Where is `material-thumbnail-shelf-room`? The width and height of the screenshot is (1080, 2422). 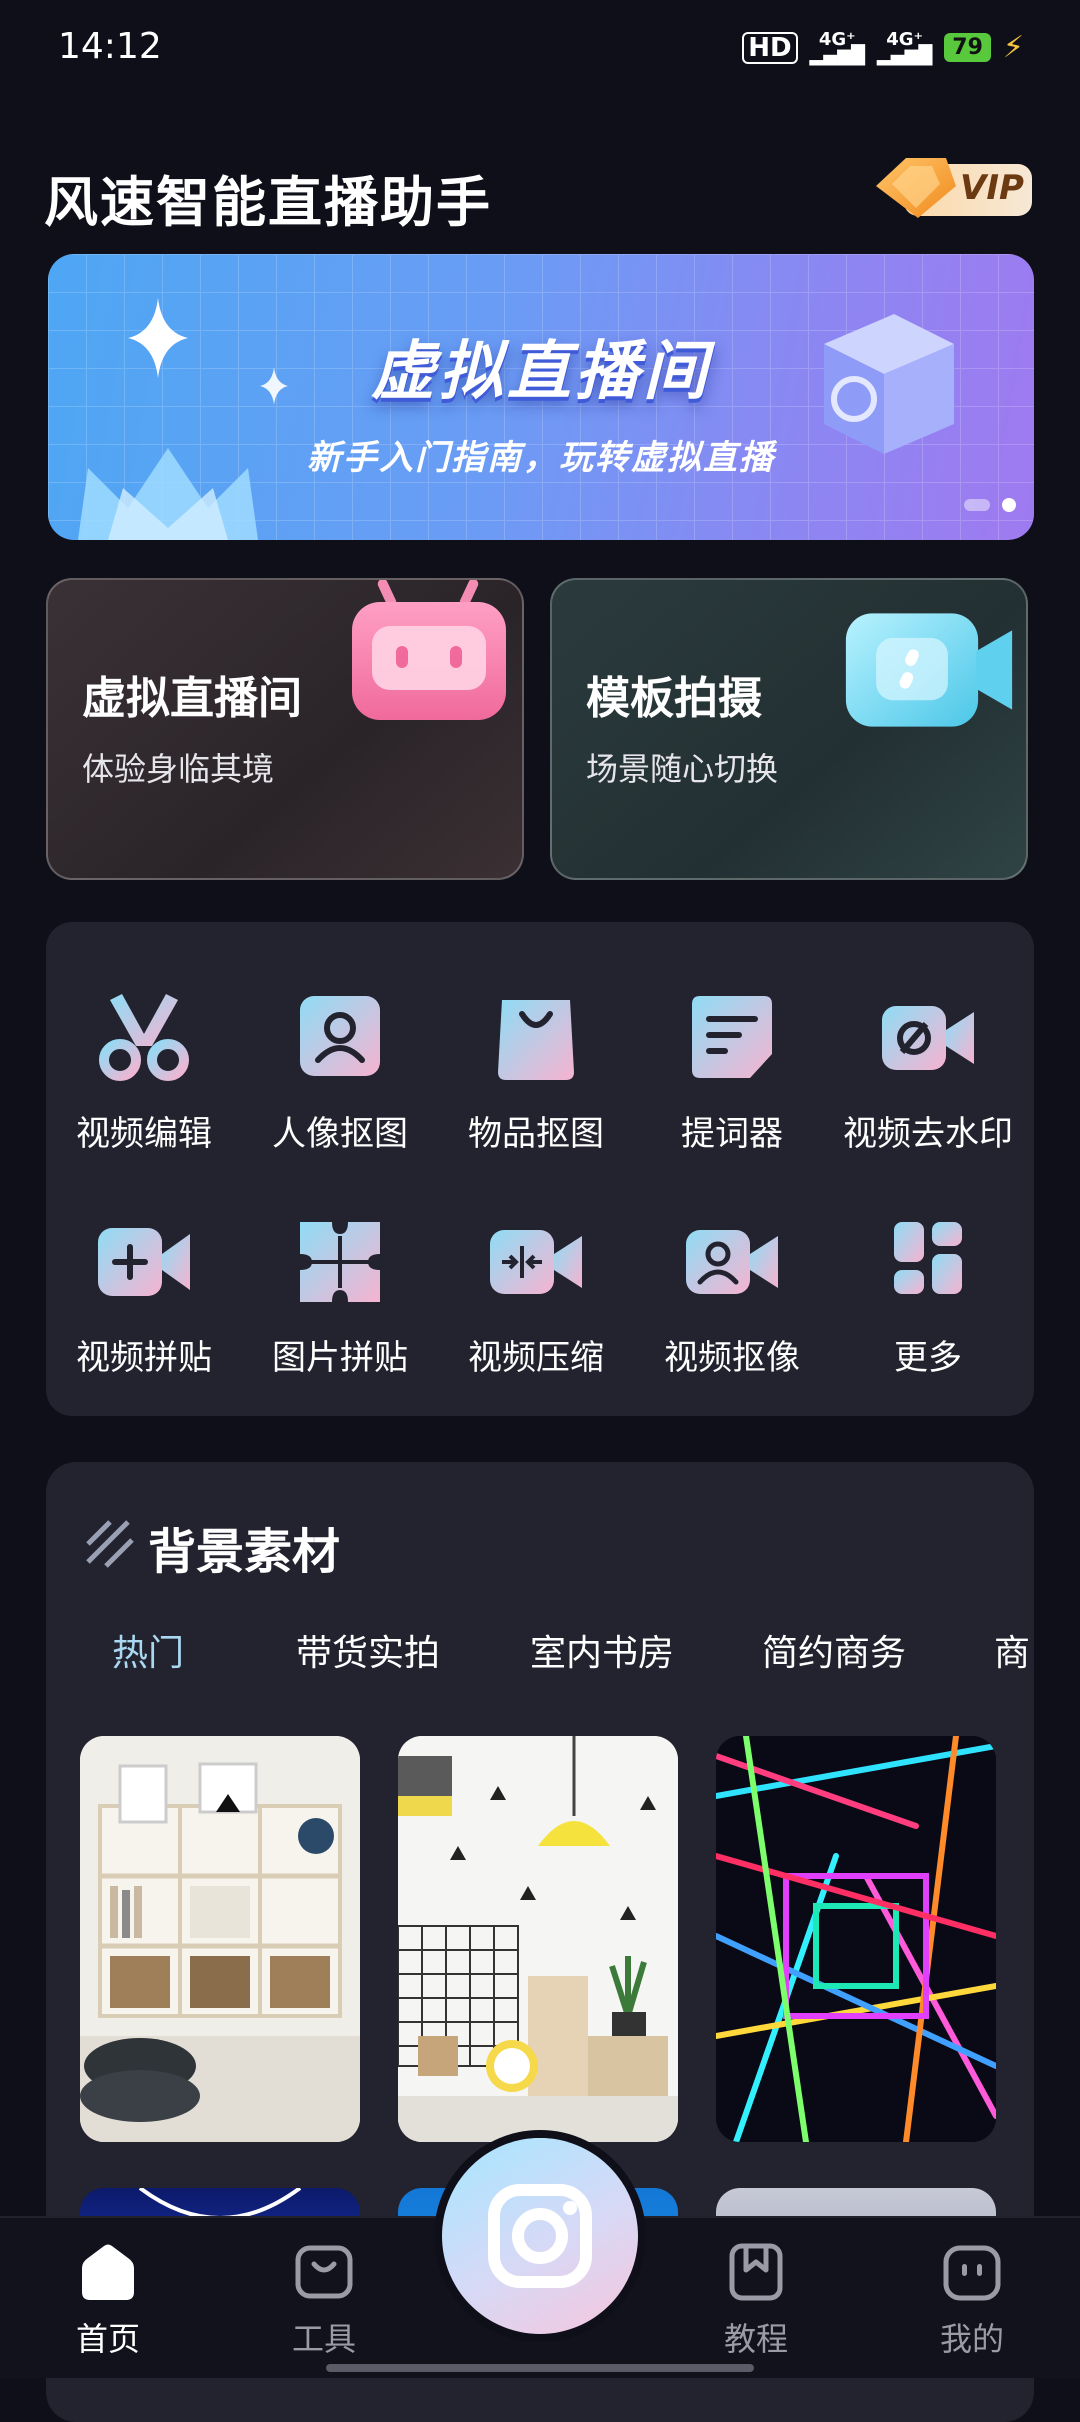
material-thumbnail-shelf-room is located at coordinates (220, 1939).